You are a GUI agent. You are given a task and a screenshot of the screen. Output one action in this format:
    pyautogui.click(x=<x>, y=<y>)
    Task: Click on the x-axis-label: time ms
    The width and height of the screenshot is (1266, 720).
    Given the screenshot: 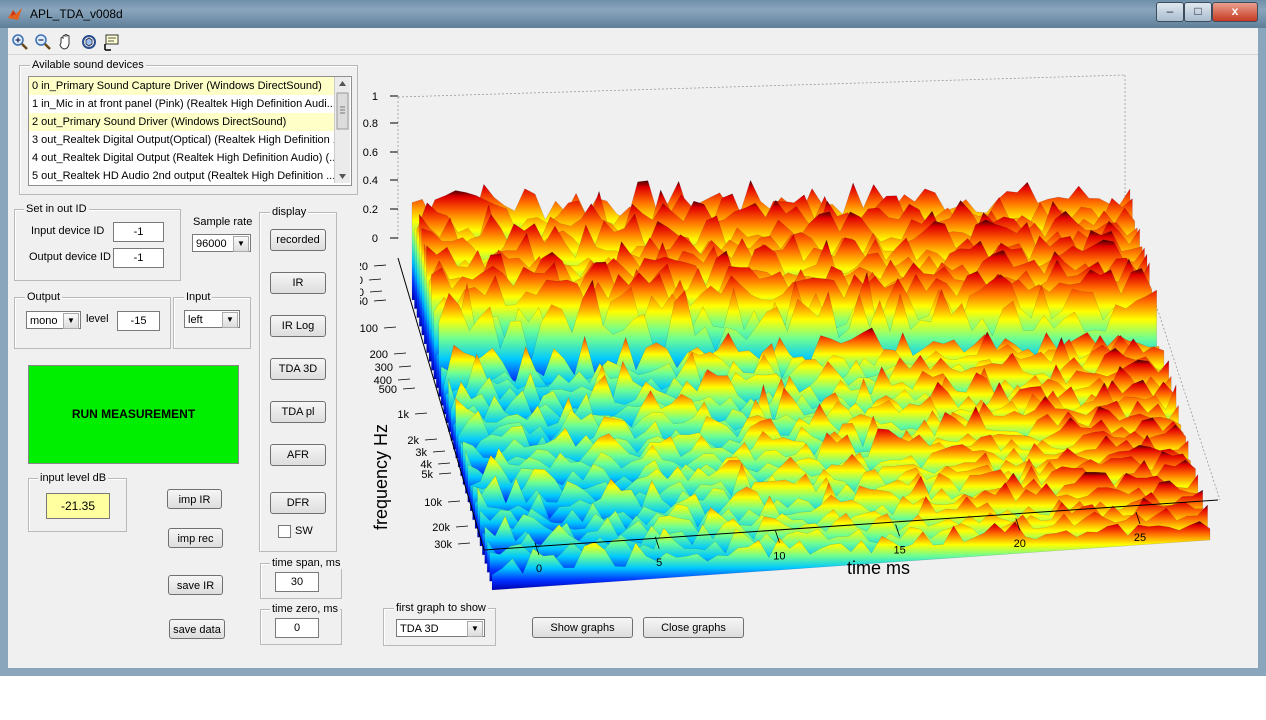 What is the action you would take?
    pyautogui.click(x=878, y=568)
    